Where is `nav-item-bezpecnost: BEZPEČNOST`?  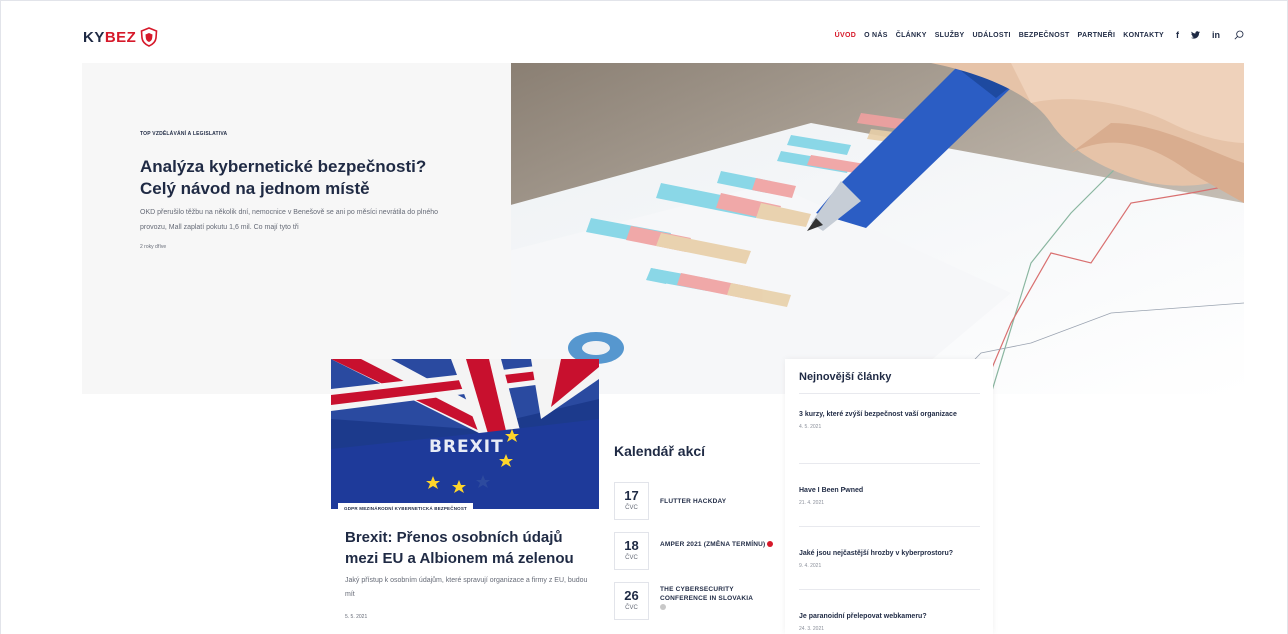
nav-item-bezpecnost: BEZPEČNOST is located at coordinates (1044, 35).